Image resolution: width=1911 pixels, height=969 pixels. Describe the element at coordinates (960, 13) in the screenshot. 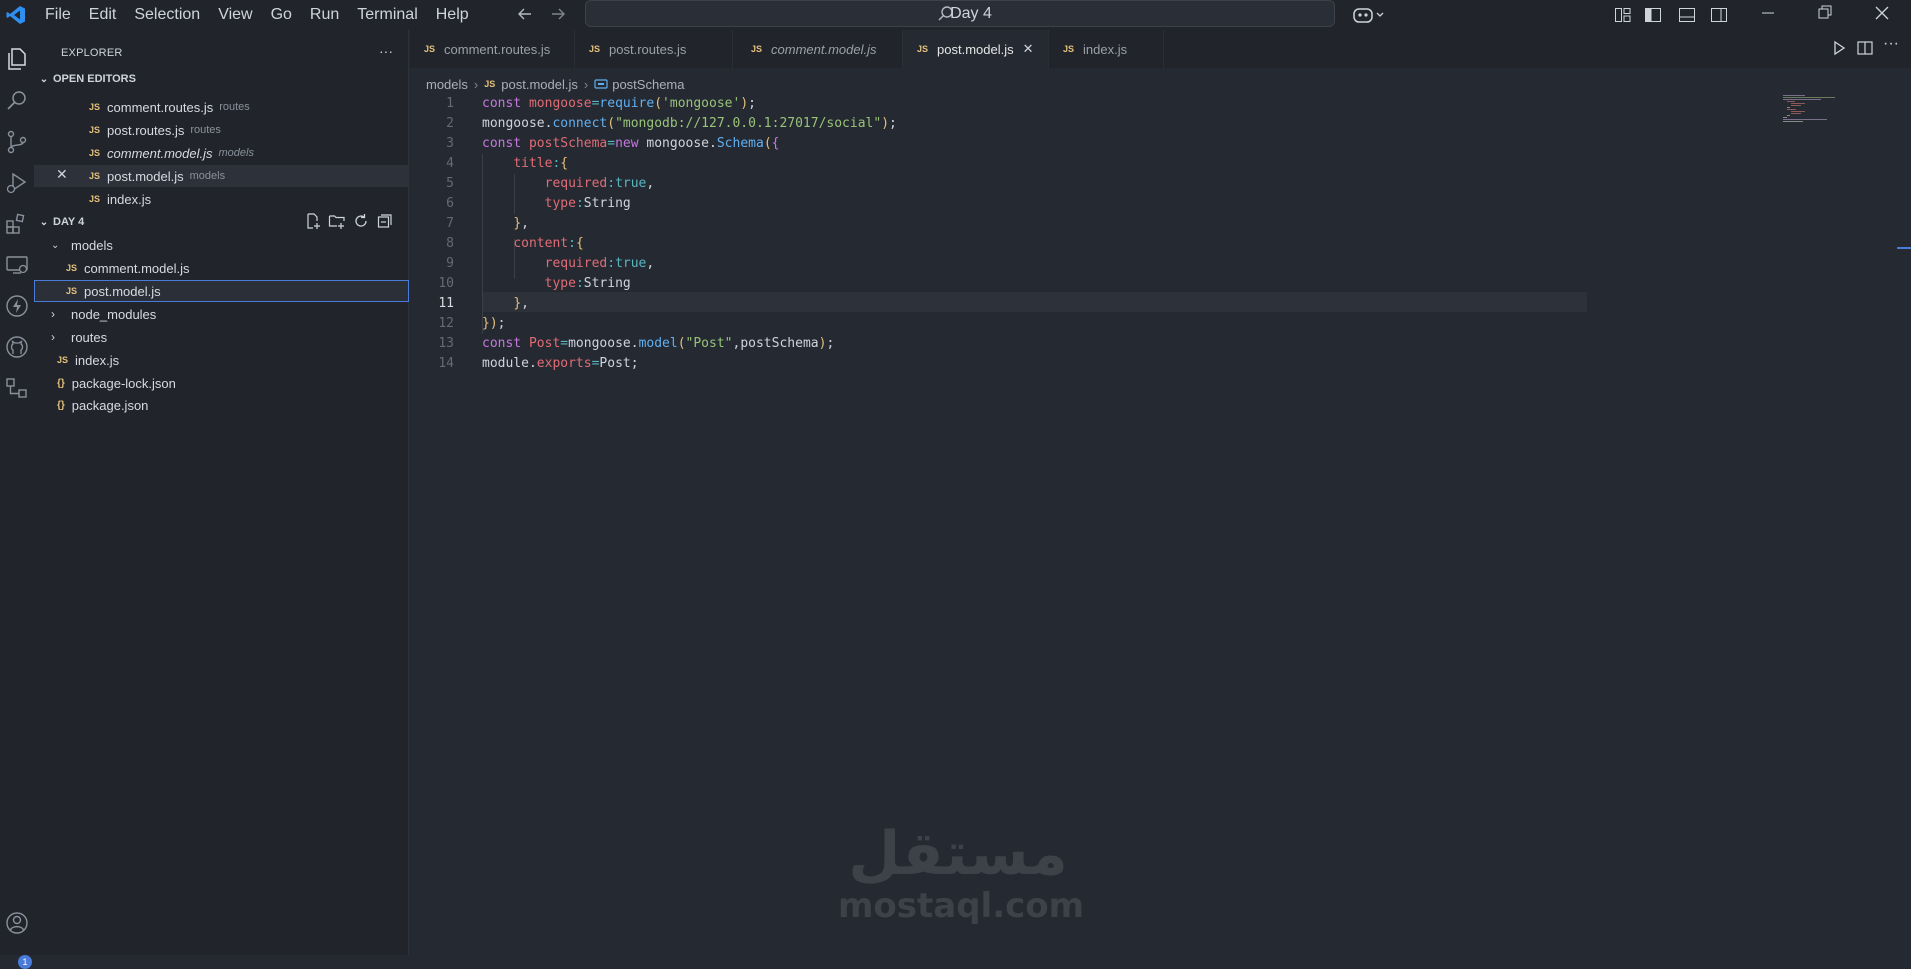

I see `command-center: Day 4` at that location.